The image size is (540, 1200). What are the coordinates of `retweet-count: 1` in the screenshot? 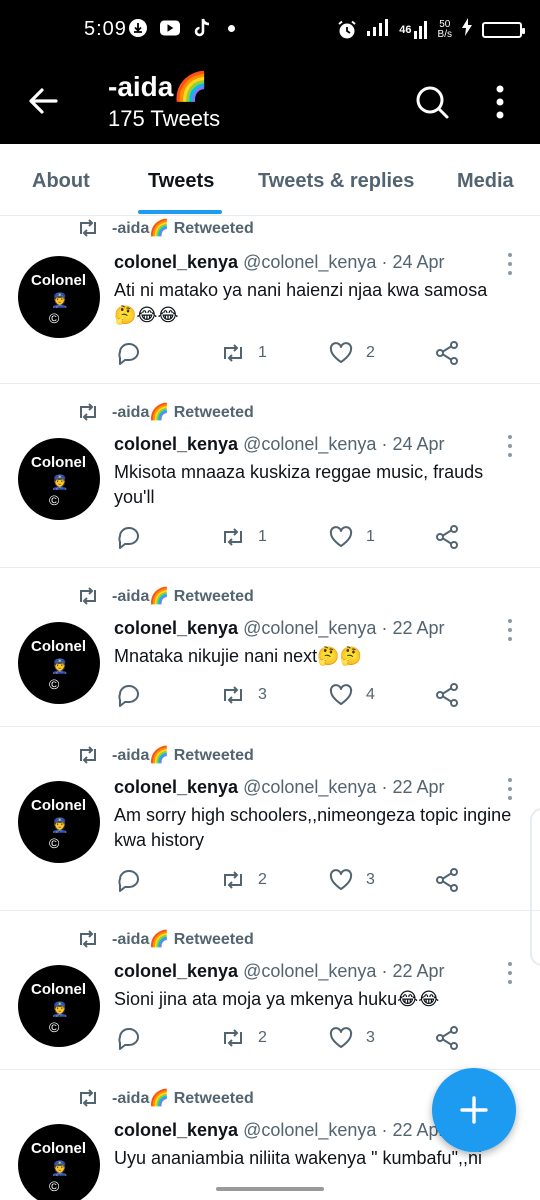 It's located at (262, 536).